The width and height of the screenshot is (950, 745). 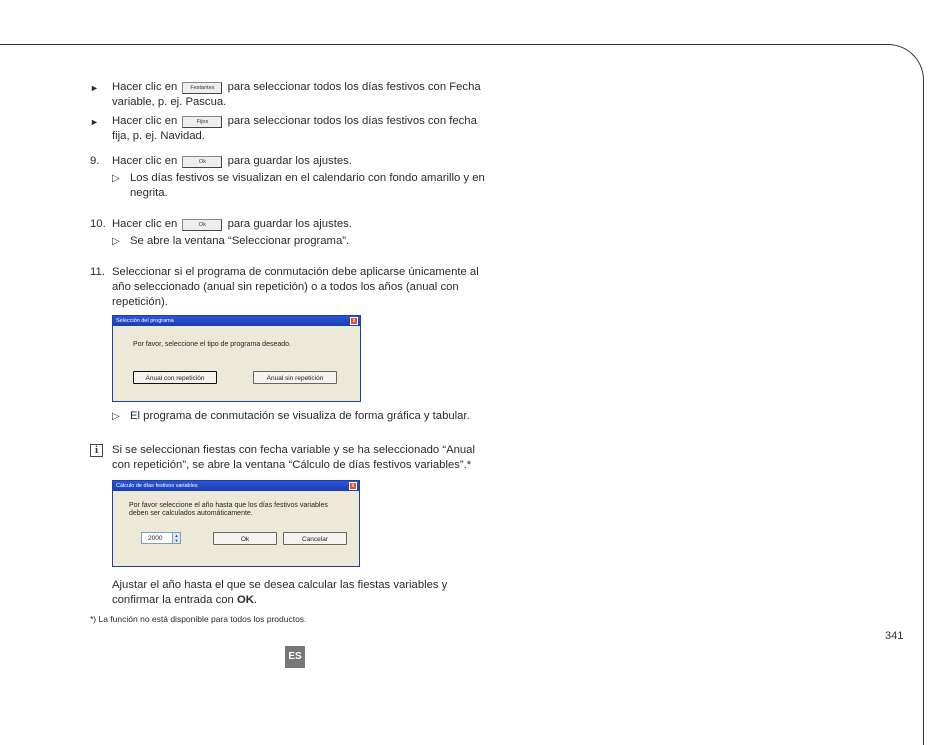 I want to click on step-number: 10., so click(x=98, y=224).